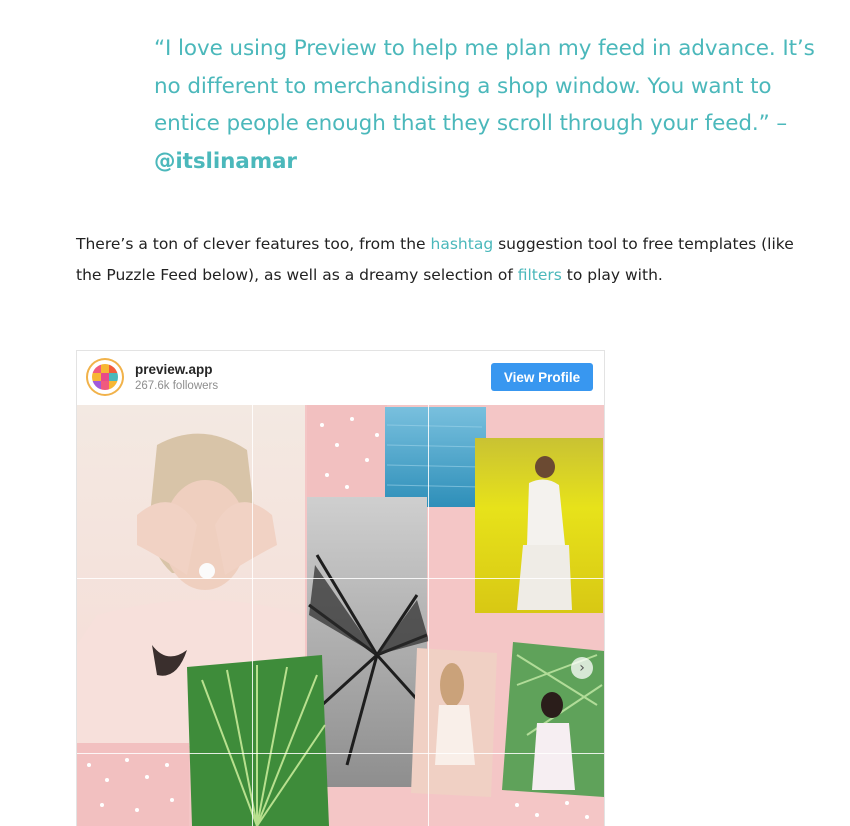  What do you see at coordinates (462, 244) in the screenshot?
I see `hashtag-link: hashtag` at bounding box center [462, 244].